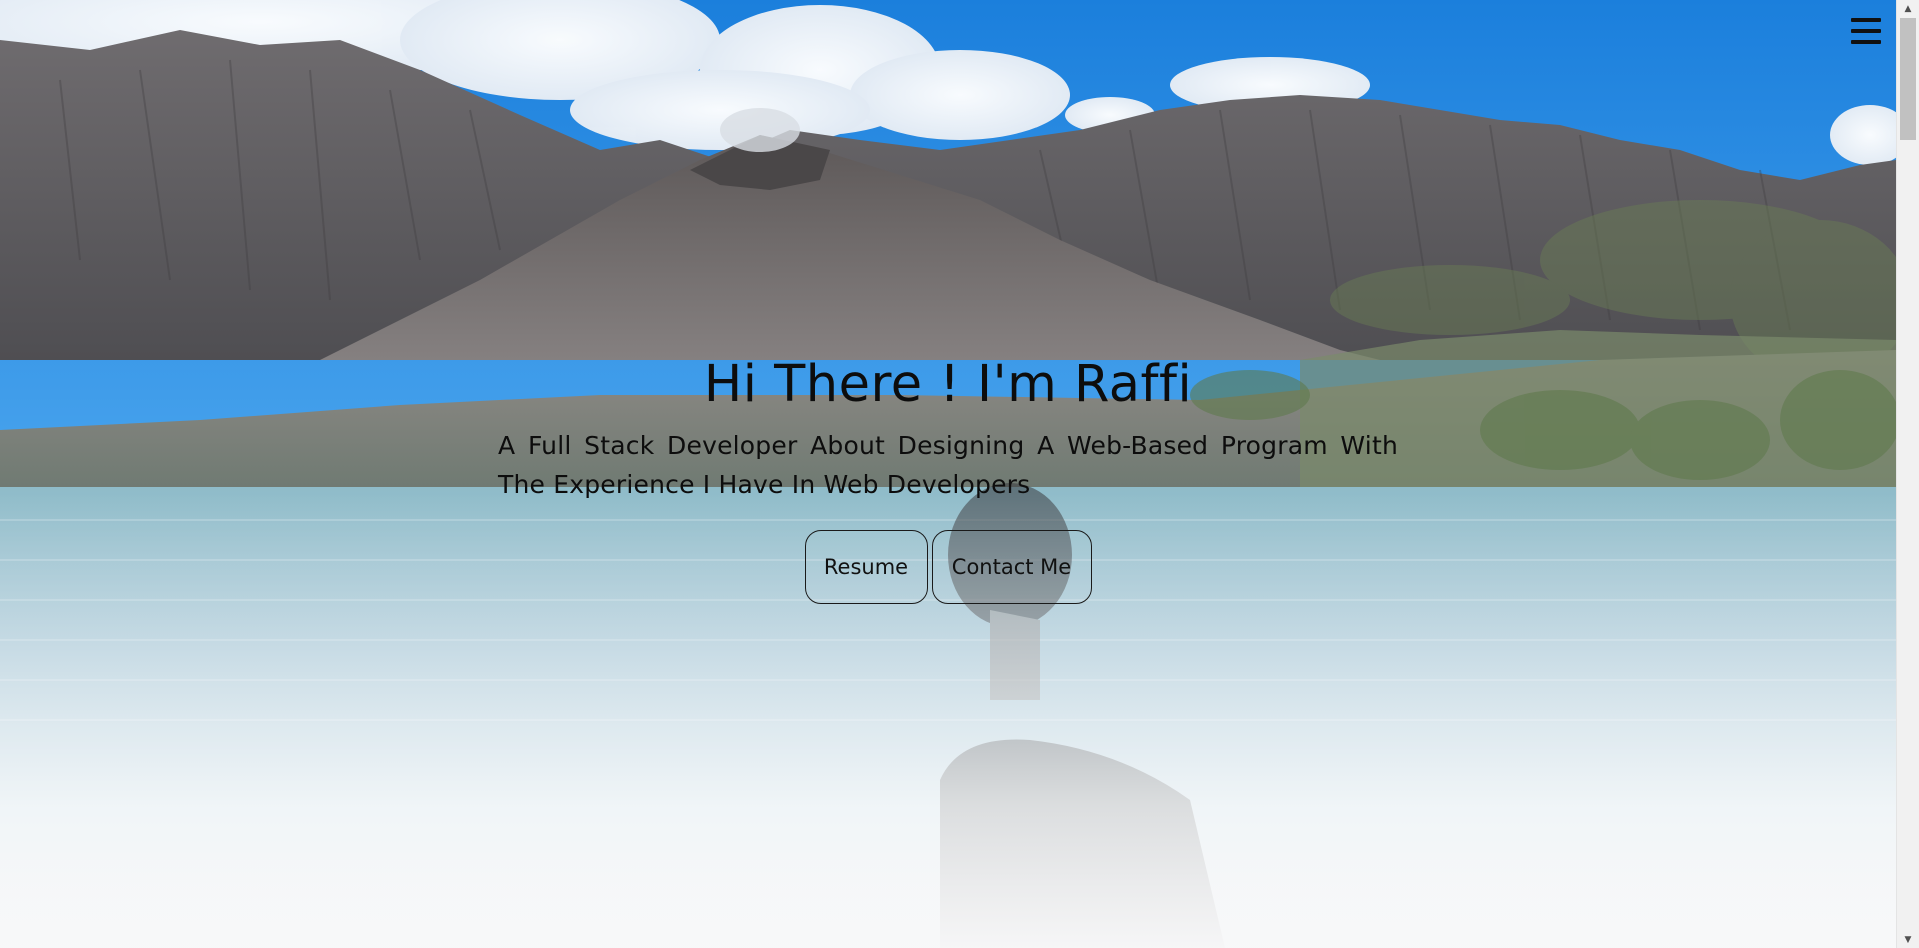 This screenshot has height=948, width=1919. I want to click on menu-bar-middle, so click(1866, 31).